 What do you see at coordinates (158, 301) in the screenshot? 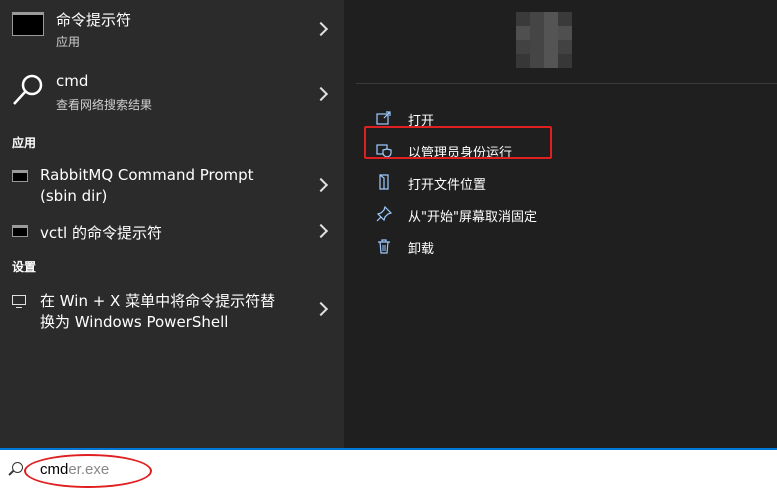
I see `result-title: 在 Win + X 菜单中将命令提示符替` at bounding box center [158, 301].